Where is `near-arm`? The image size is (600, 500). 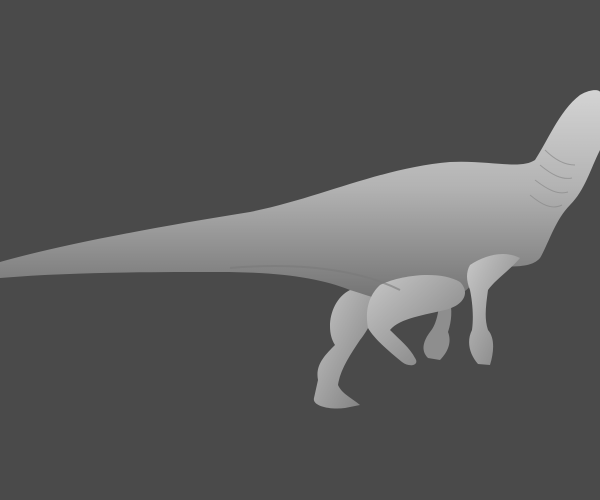
near-arm is located at coordinates (493, 309).